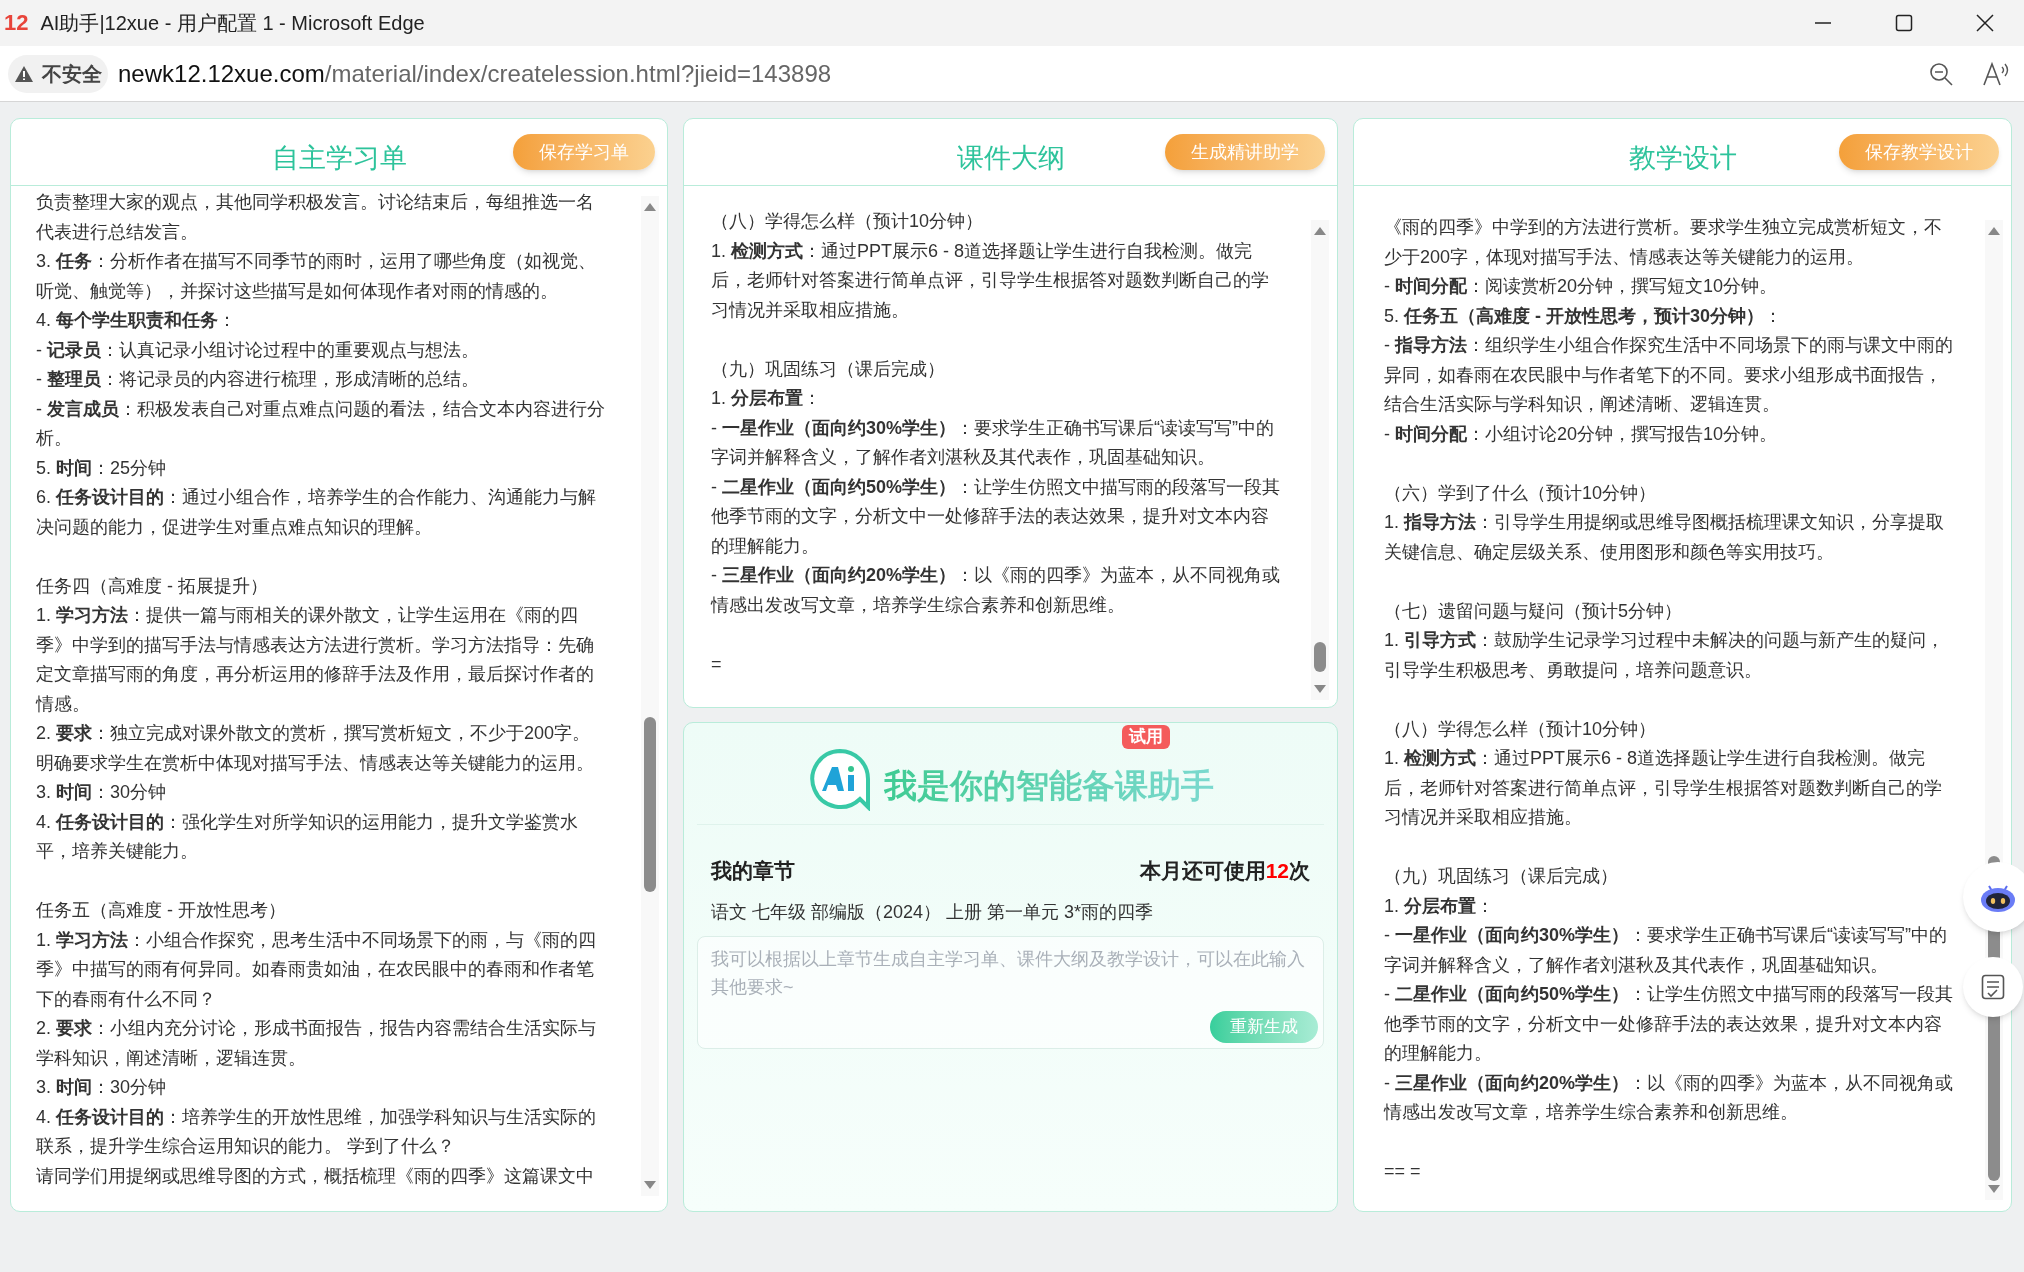 This screenshot has height=1272, width=2024. Describe the element at coordinates (1581, 286) in the screenshot. I see `content-paragraph: - 时间分配：阅读赏析20分钟，撰写短文10分钟。` at that location.